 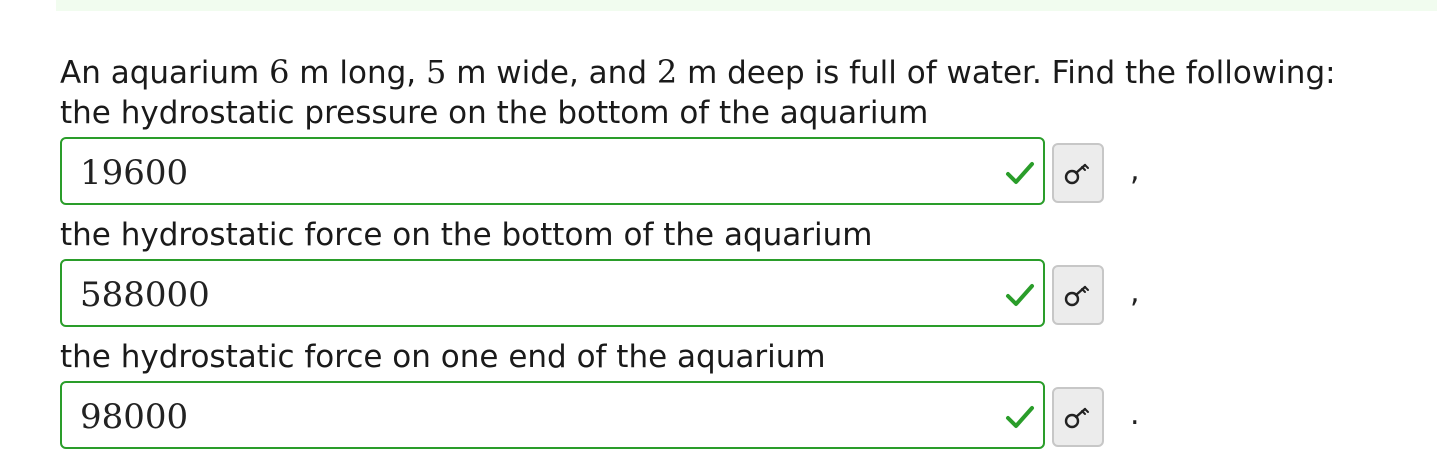 What do you see at coordinates (552, 171) in the screenshot?
I see `answer-input: 19600` at bounding box center [552, 171].